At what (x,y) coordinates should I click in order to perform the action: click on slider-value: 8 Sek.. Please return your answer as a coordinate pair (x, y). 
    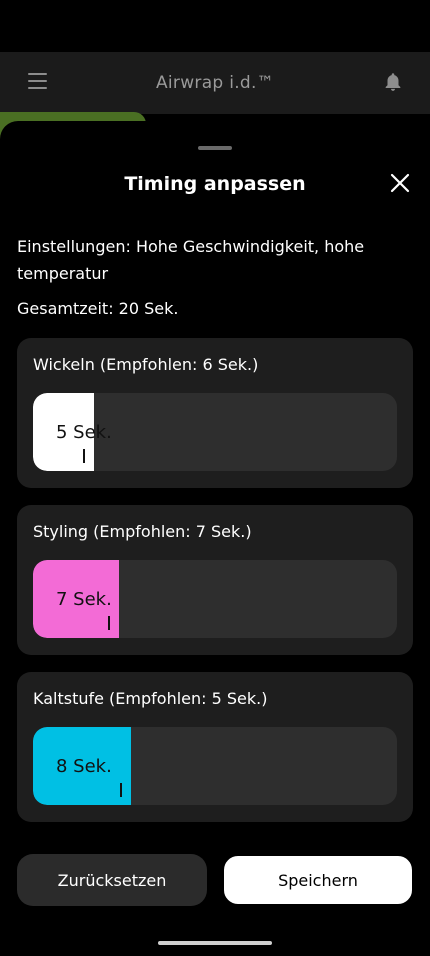
    Looking at the image, I should click on (84, 766).